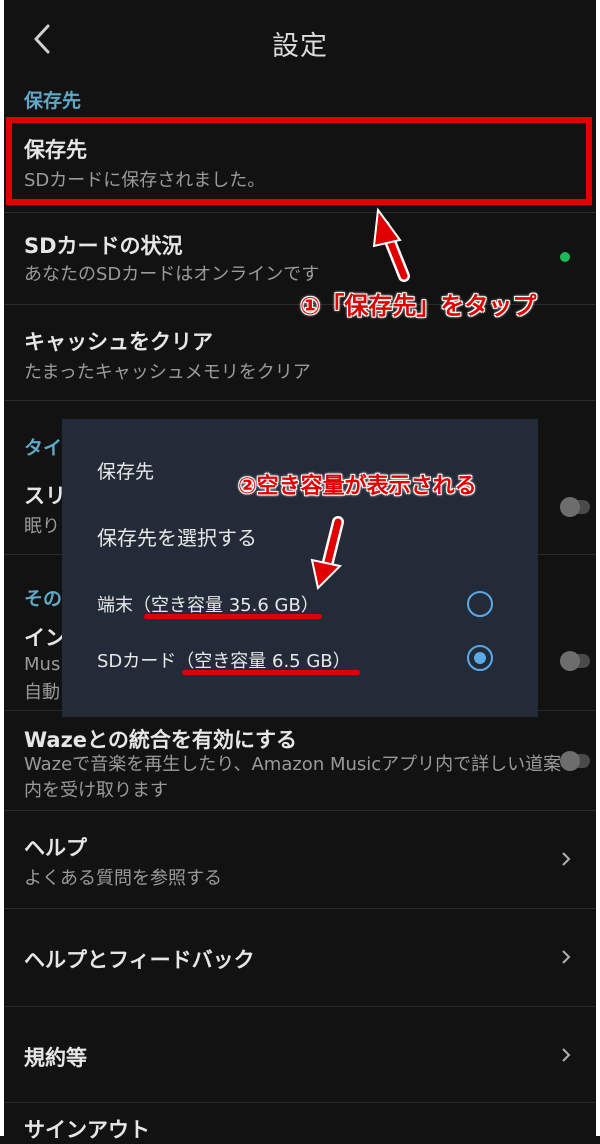 This screenshot has width=600, height=1144. I want to click on left-border, so click(2, 568).